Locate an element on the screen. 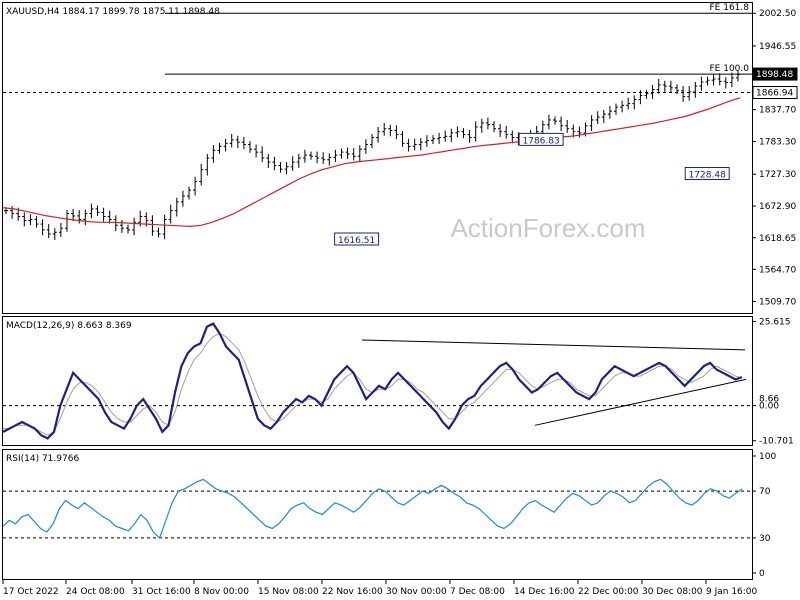 This screenshot has width=800, height=600. macd-title: MACD(12,26,9) 8.663 8.369 is located at coordinates (69, 326).